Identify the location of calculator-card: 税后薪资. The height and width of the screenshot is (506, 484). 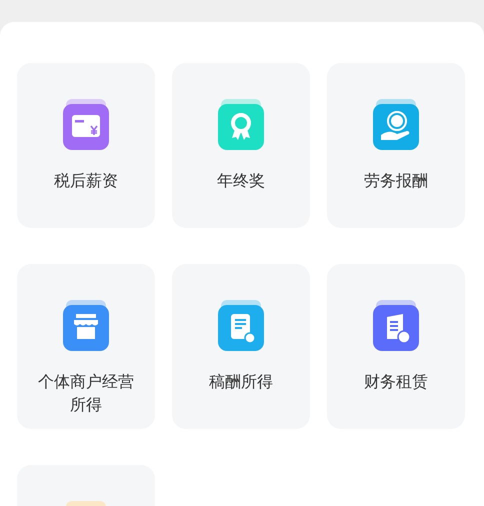
(86, 145).